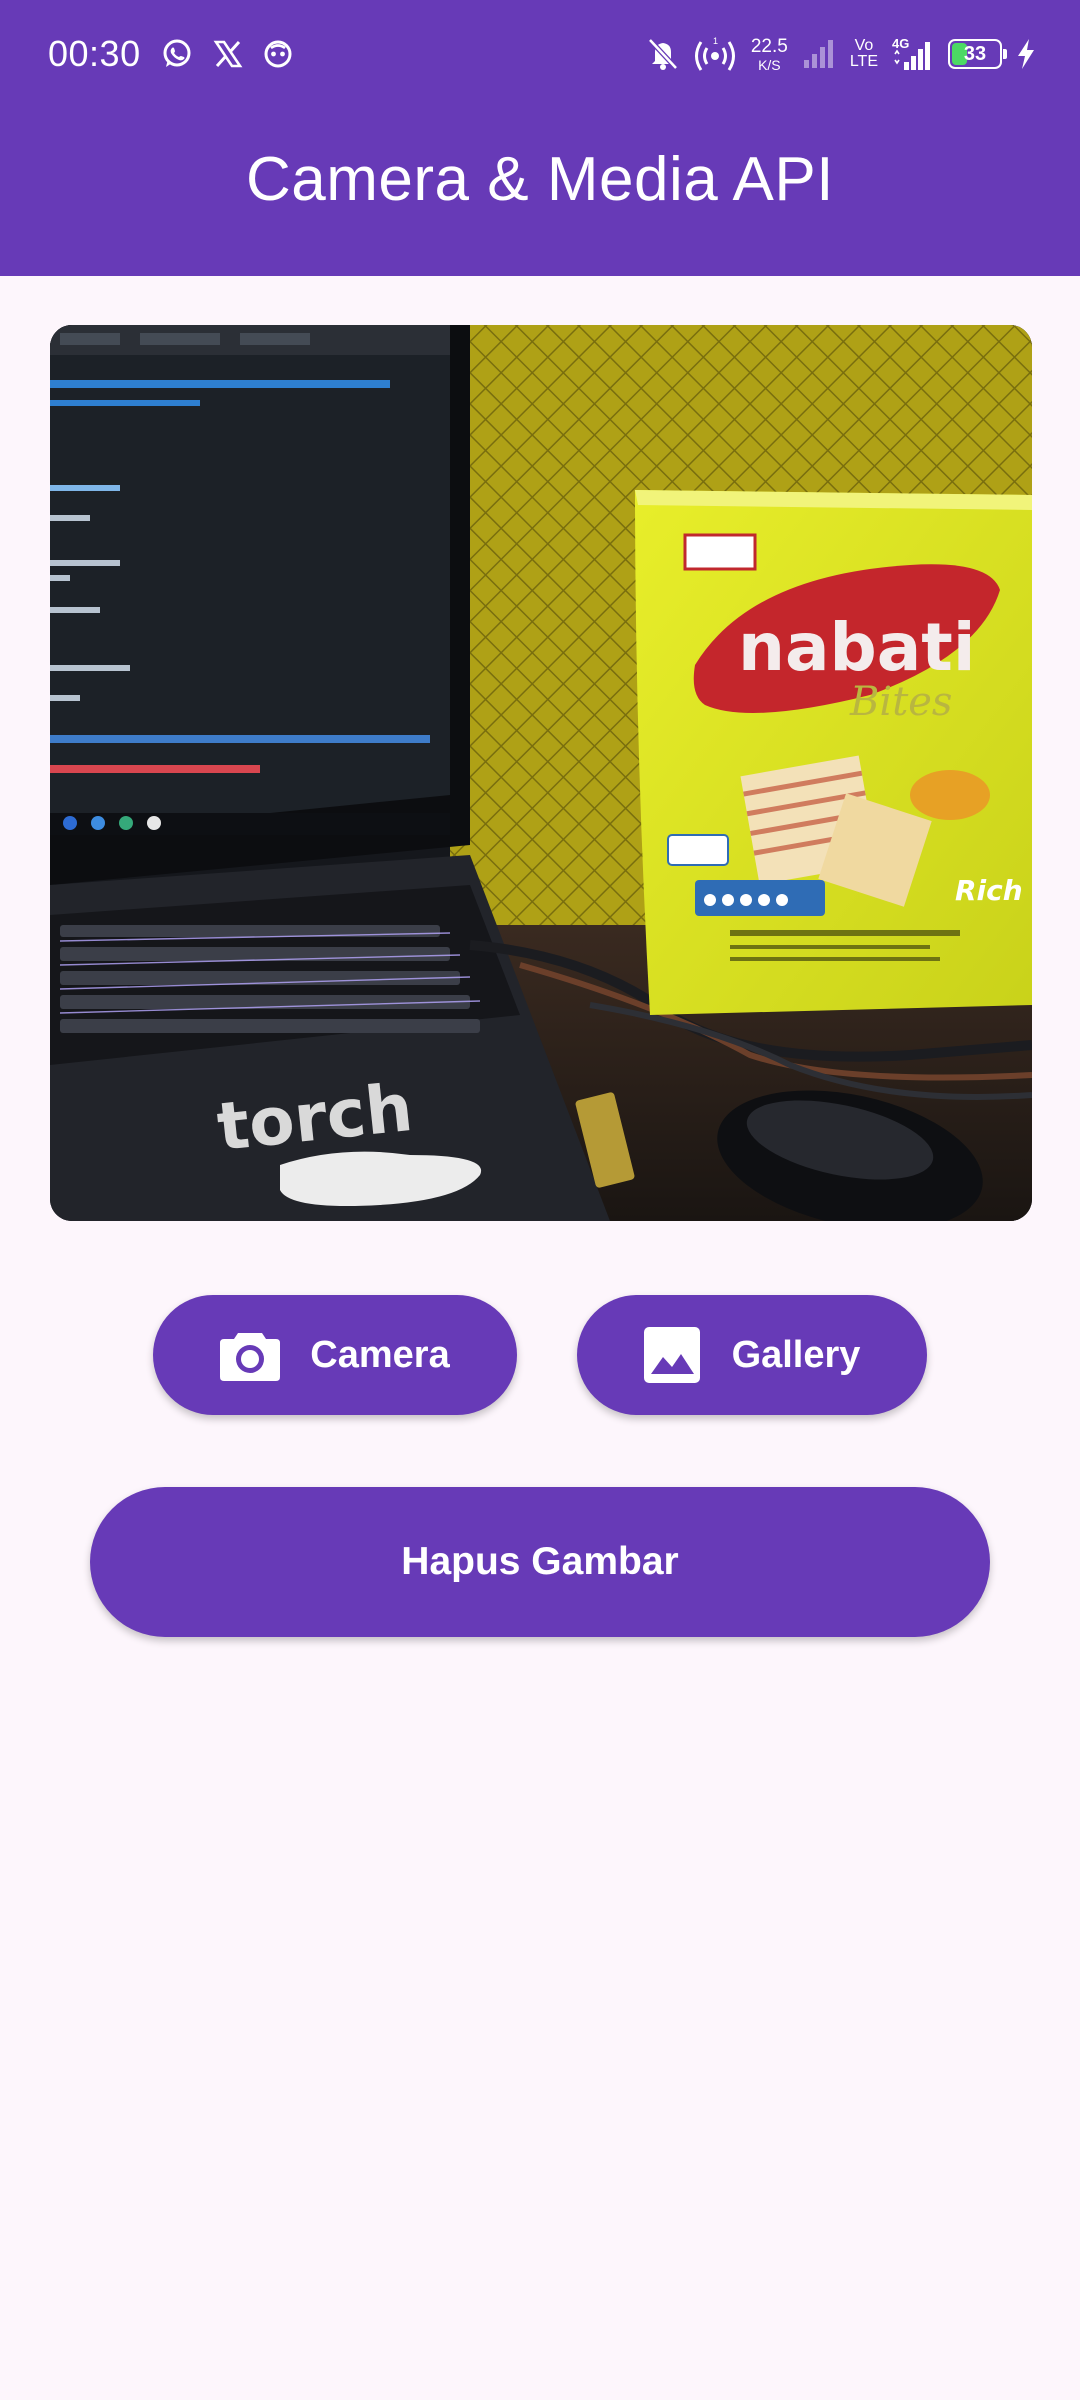 This screenshot has width=1080, height=2400. I want to click on battery-icon: 33, so click(977, 54).